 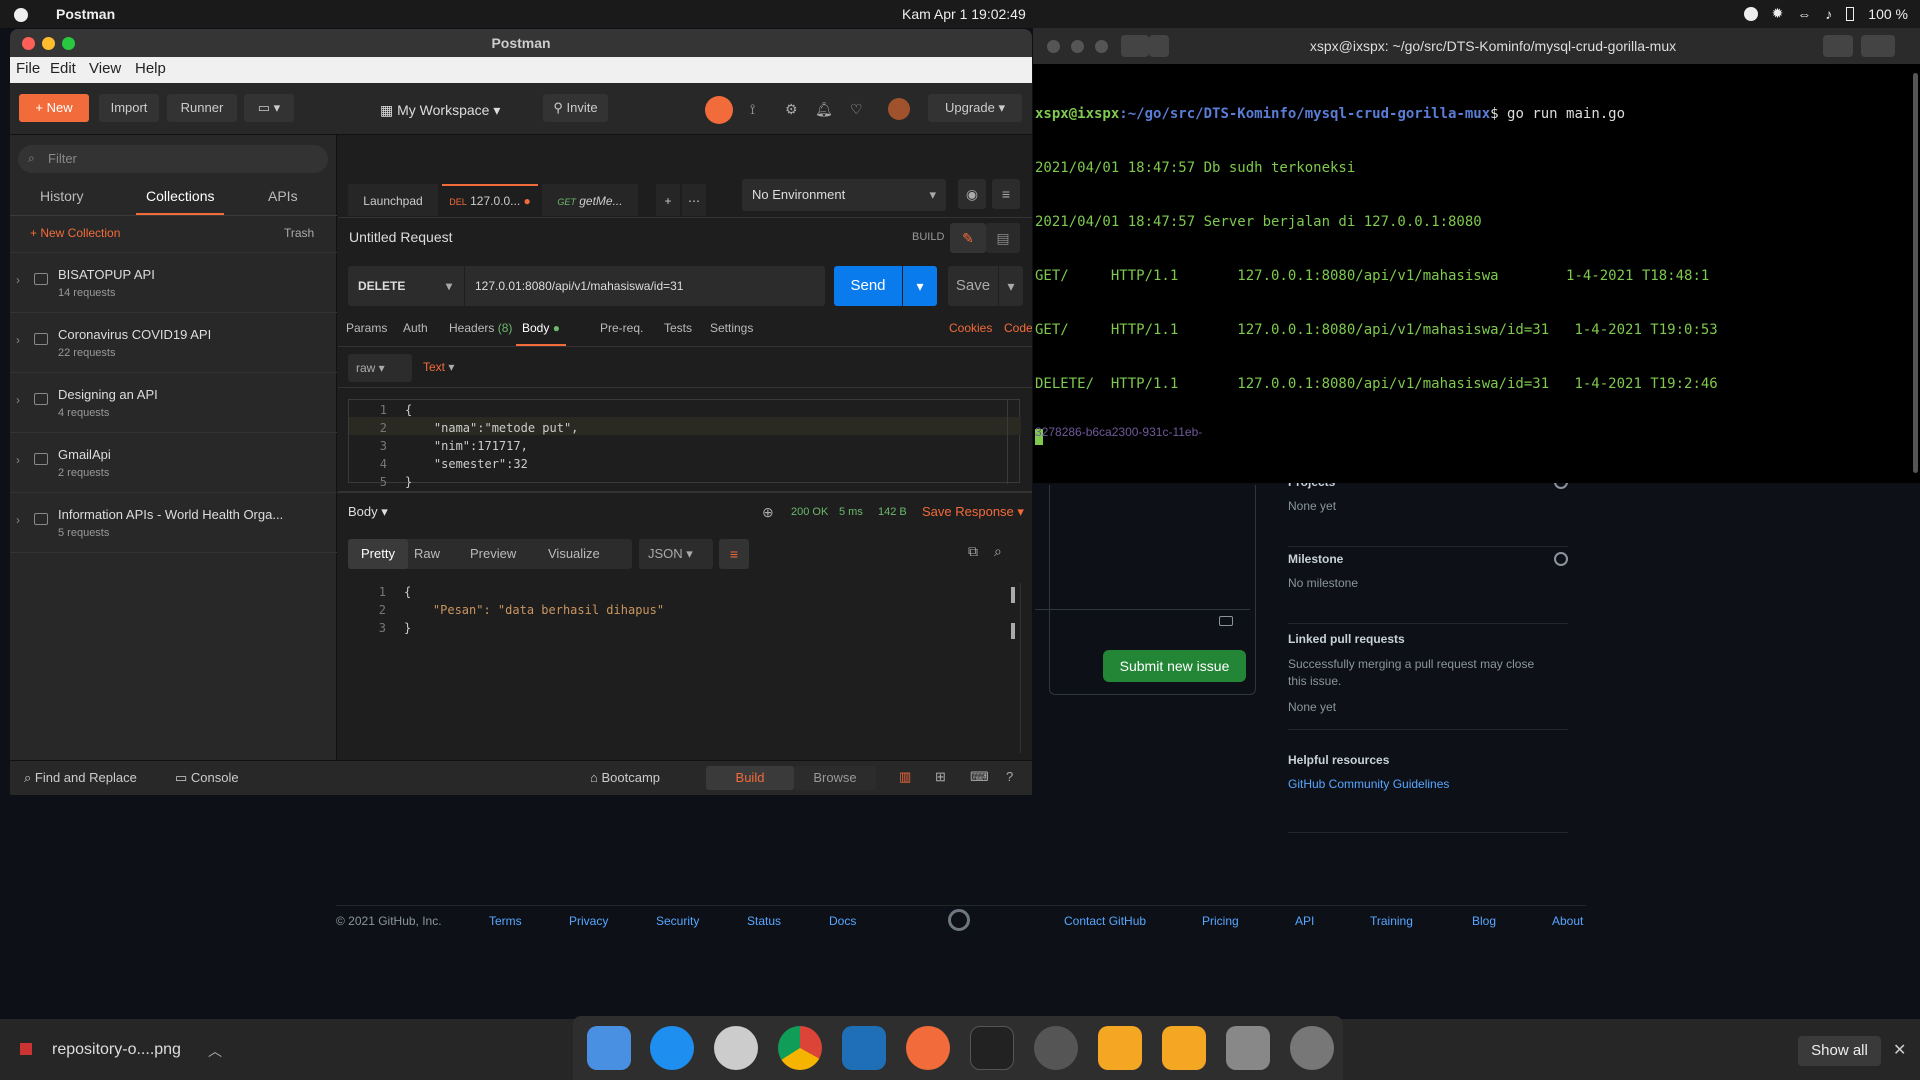 I want to click on two-pane-icon: ▥, so click(x=905, y=777).